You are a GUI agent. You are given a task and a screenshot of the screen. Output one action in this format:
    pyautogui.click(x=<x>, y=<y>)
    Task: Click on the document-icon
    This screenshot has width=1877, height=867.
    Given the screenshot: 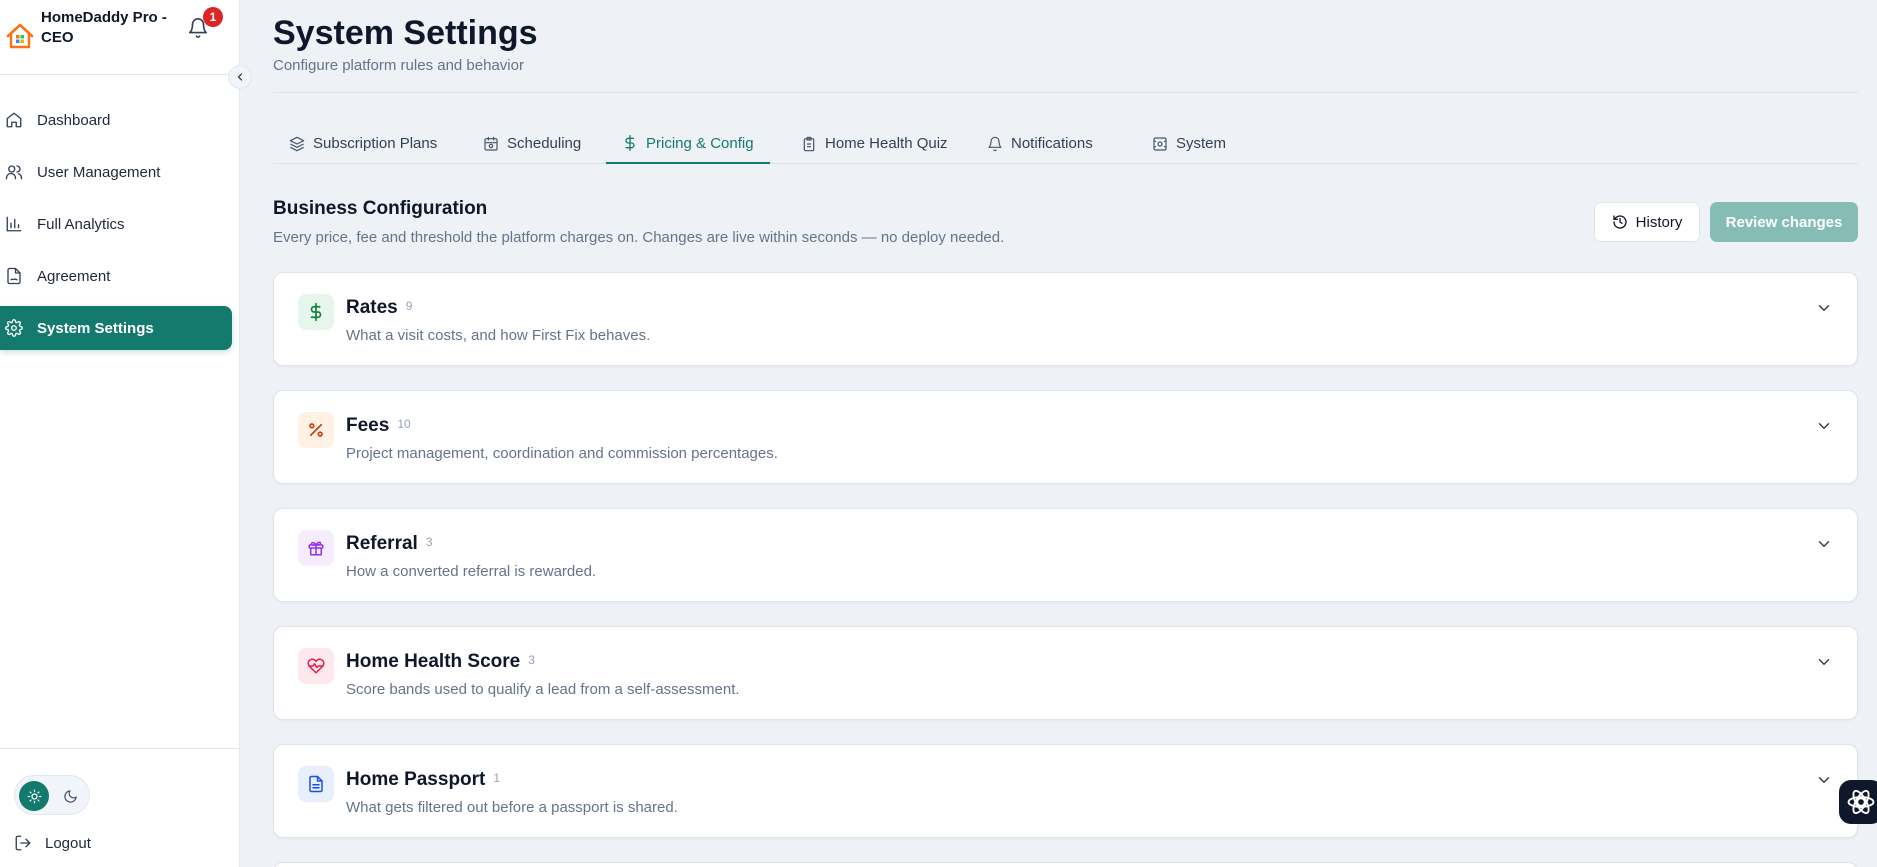 What is the action you would take?
    pyautogui.click(x=316, y=784)
    